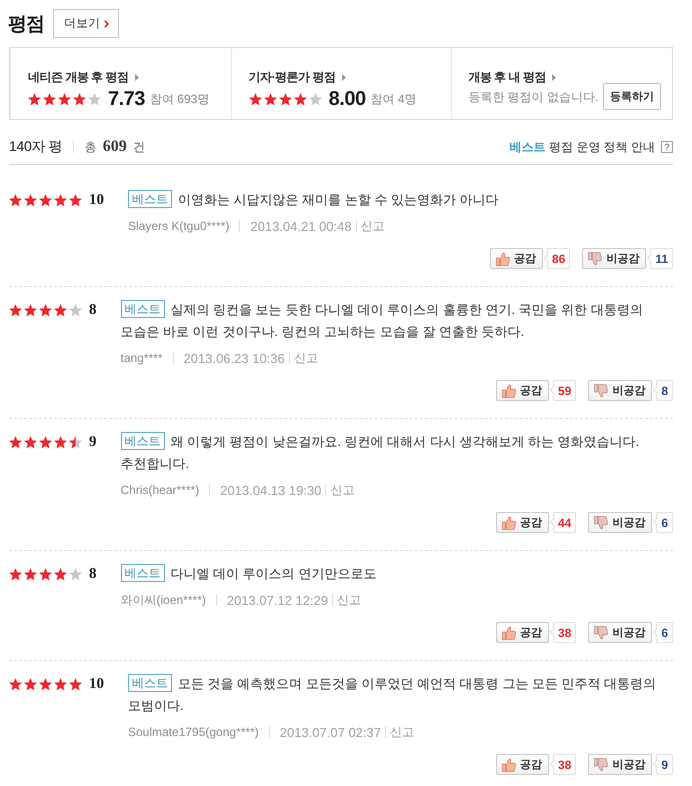 The width and height of the screenshot is (692, 786). I want to click on author-name: Slayers K(tgu0****), so click(179, 226).